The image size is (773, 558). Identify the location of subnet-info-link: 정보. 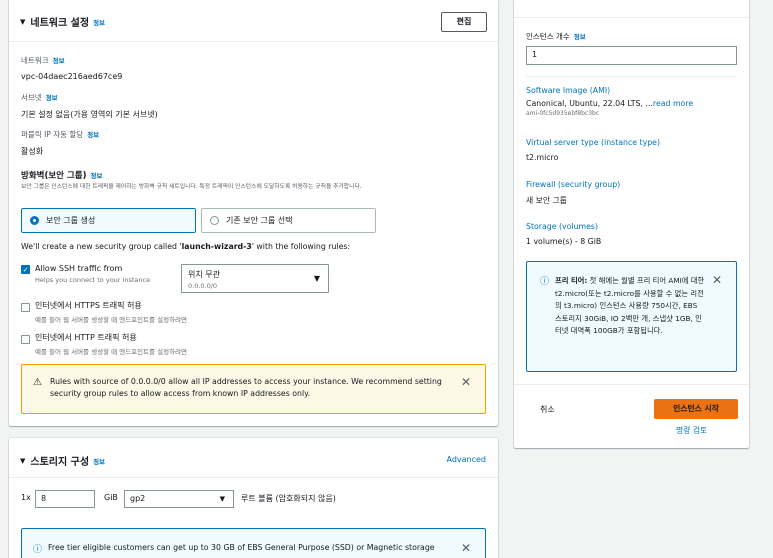
(52, 98).